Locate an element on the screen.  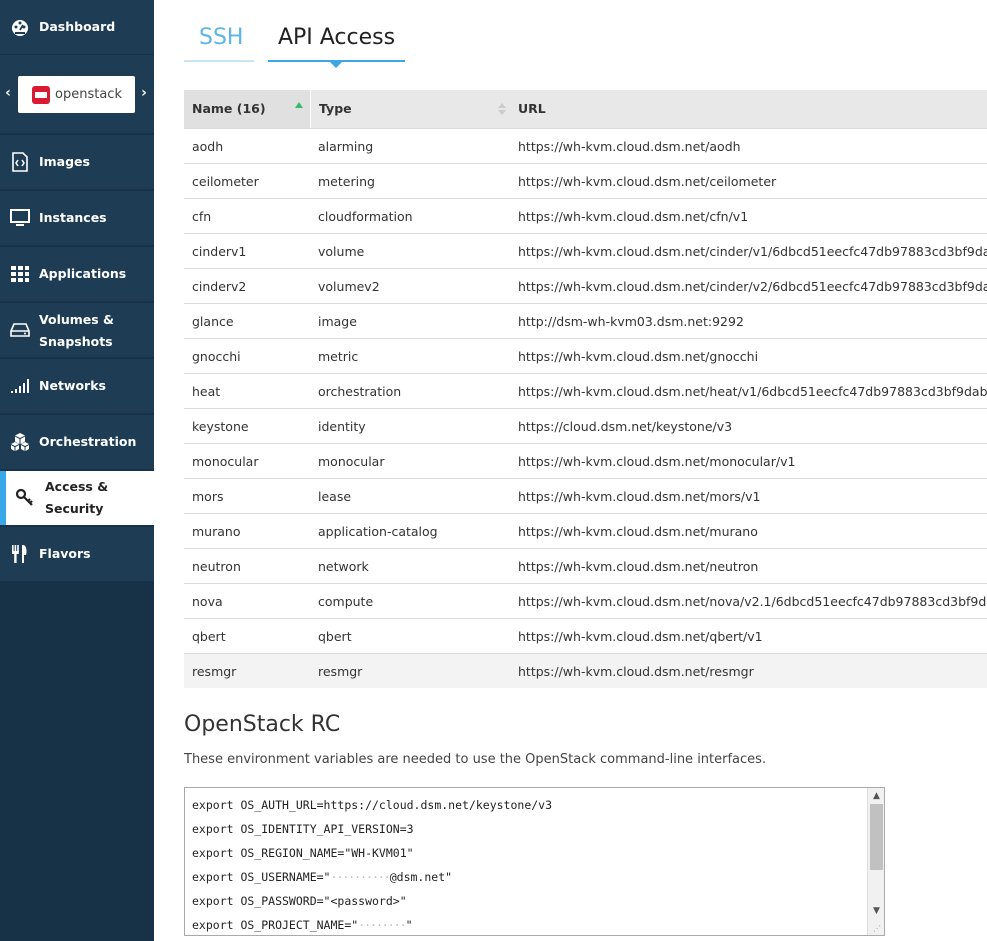
sidebar-item-applications: Applications is located at coordinates (77, 274).